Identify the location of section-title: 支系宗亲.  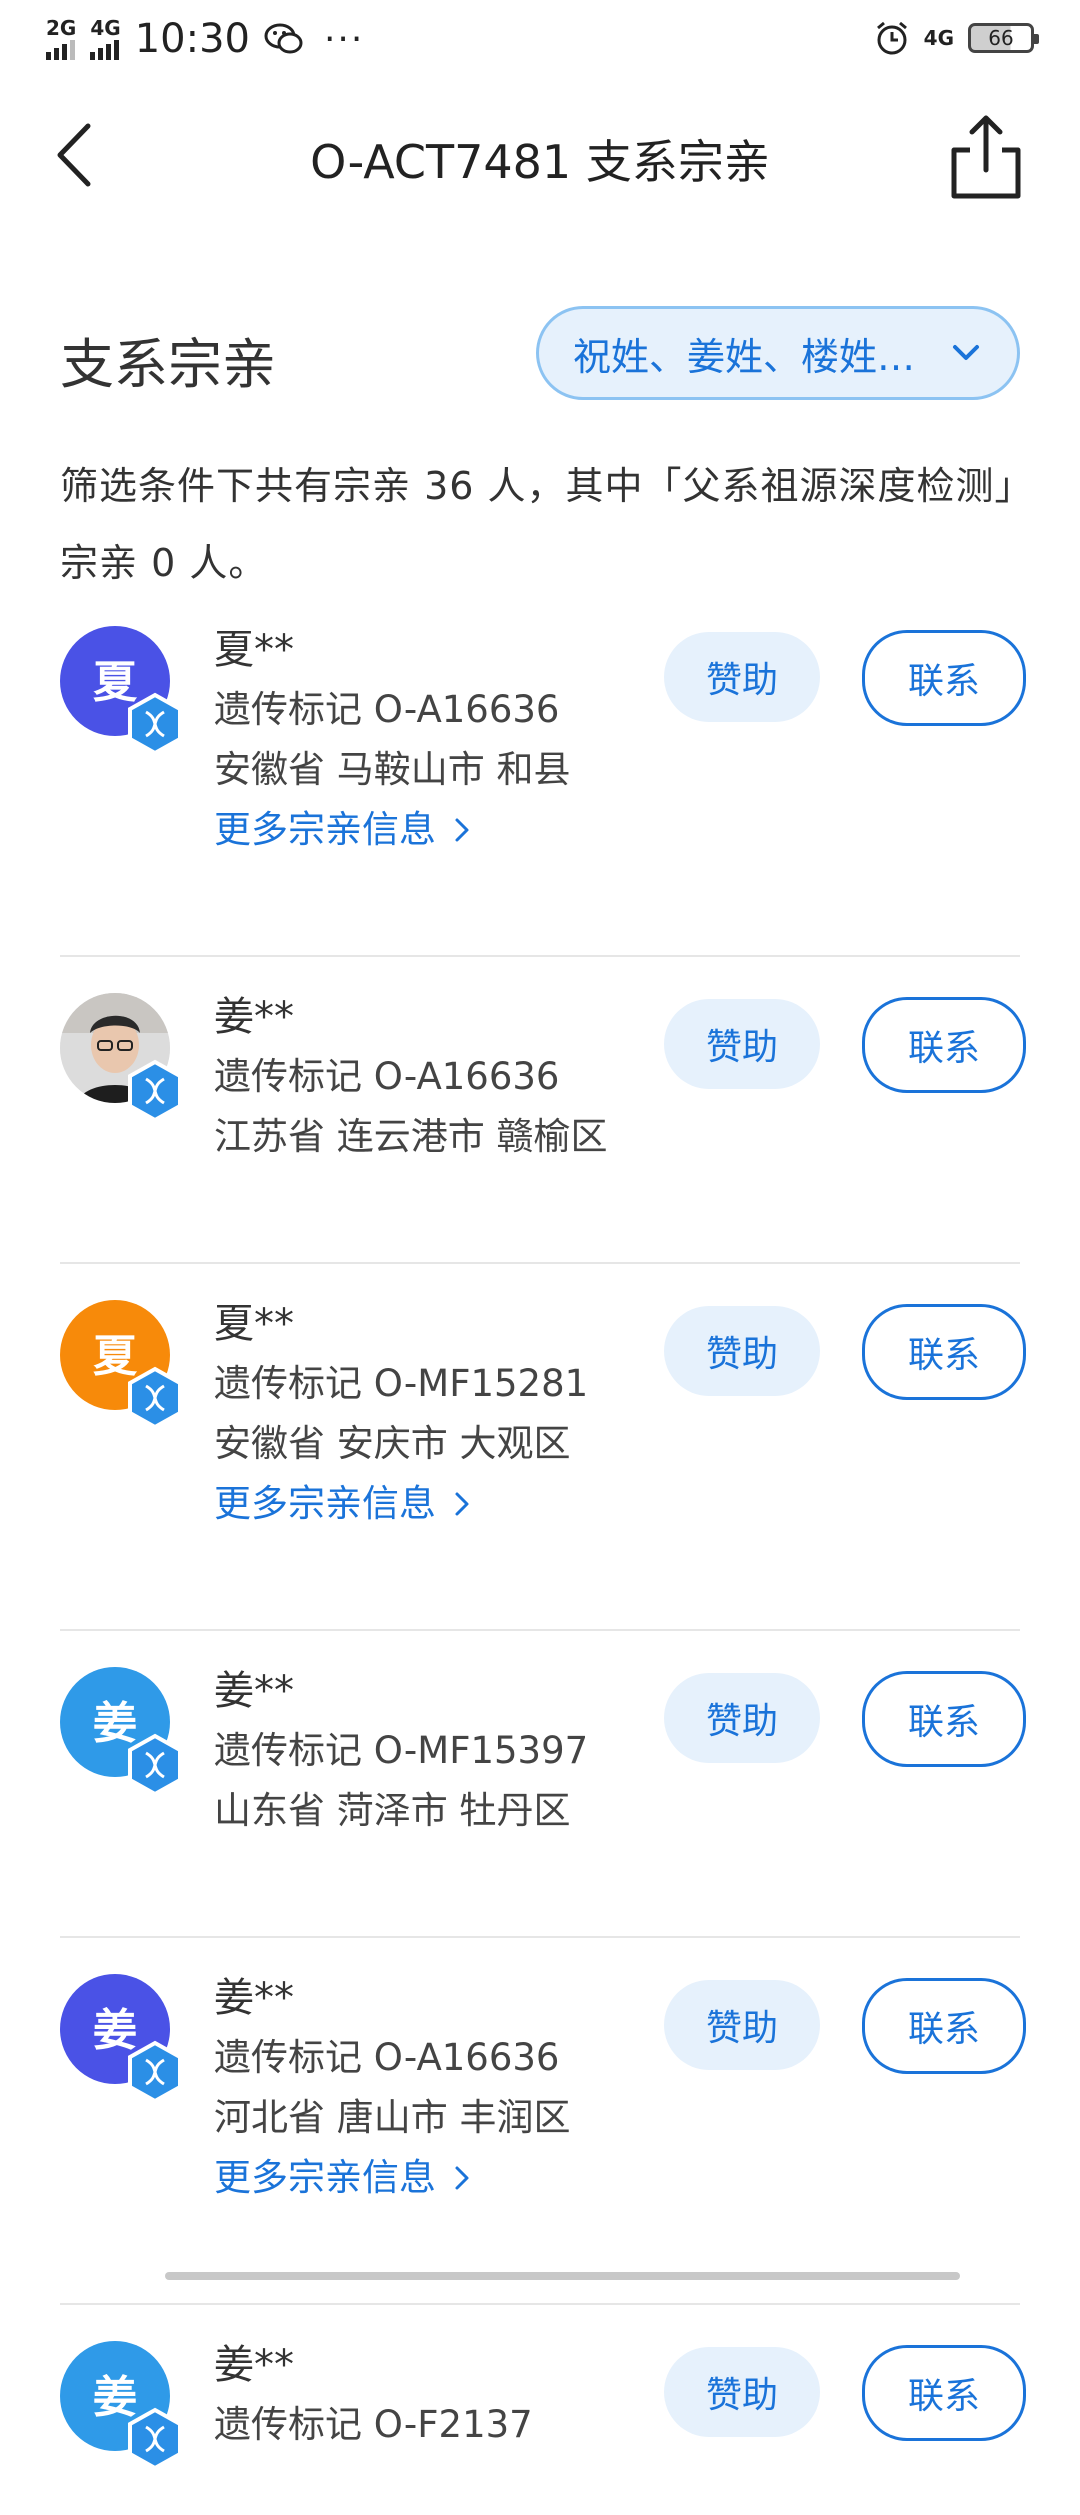
(168, 364).